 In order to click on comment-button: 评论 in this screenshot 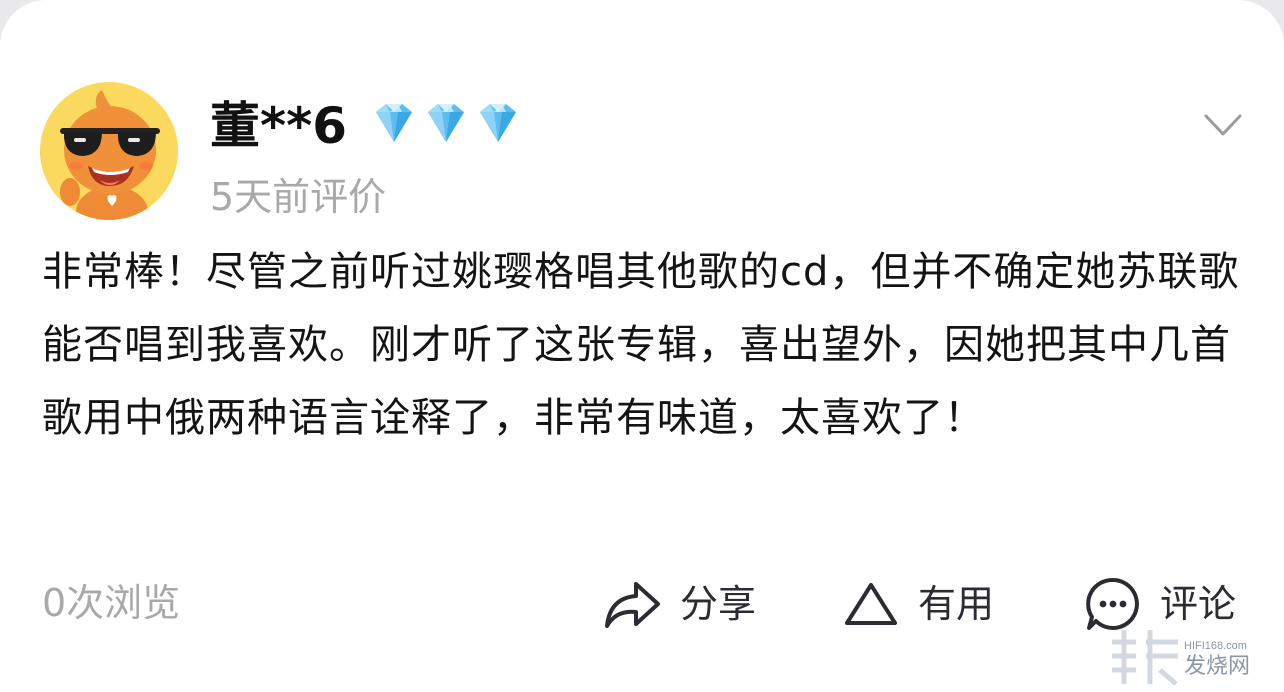, I will do `click(1160, 604)`.